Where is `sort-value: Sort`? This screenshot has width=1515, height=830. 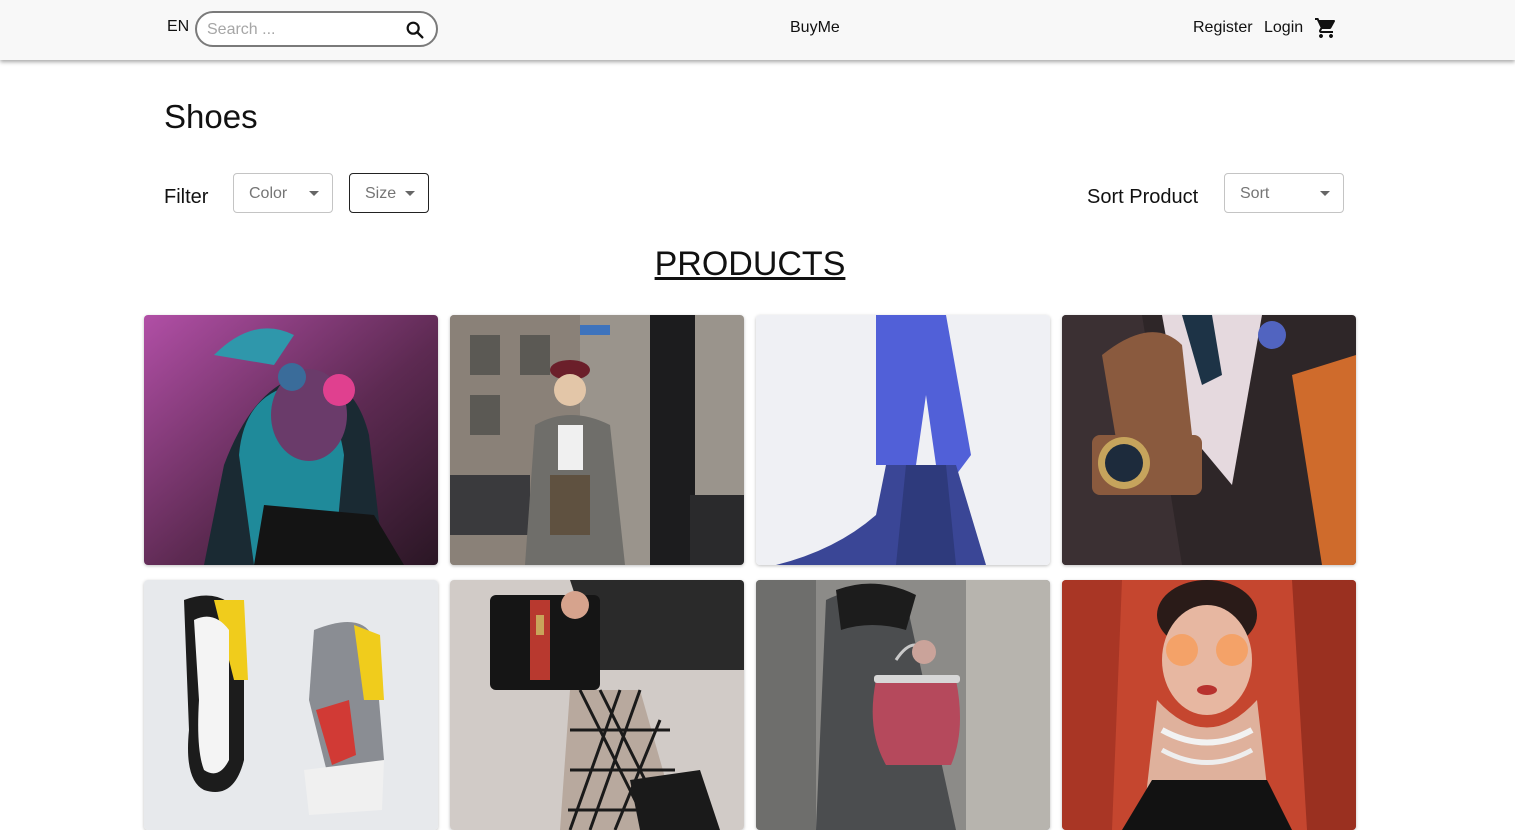 sort-value: Sort is located at coordinates (1255, 193).